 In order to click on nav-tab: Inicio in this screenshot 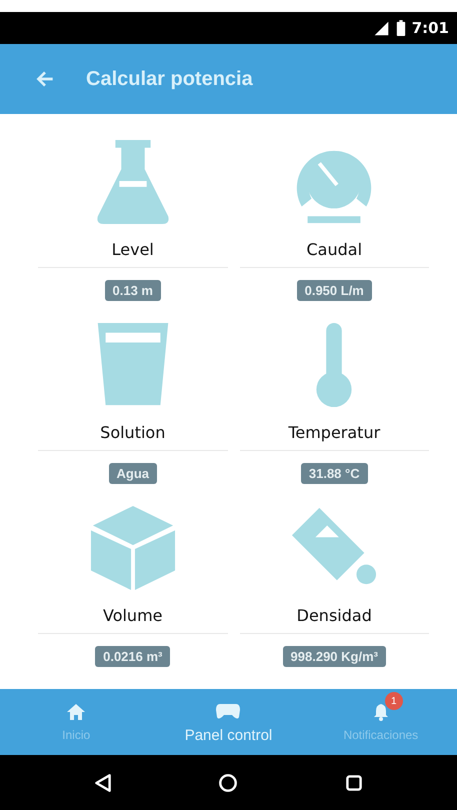, I will do `click(76, 722)`.